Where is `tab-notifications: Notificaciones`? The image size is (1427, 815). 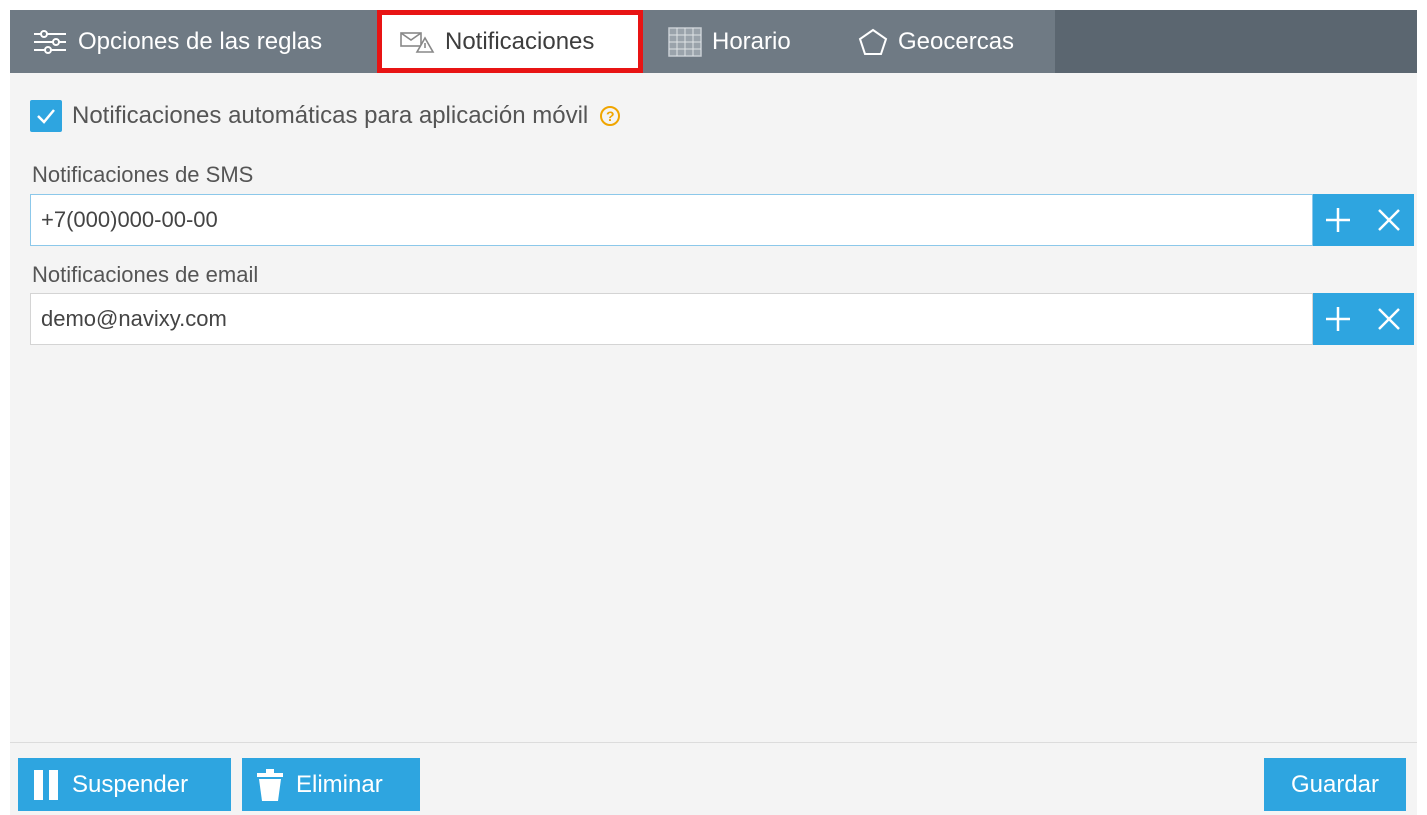
tab-notifications: Notificaciones is located at coordinates (510, 41).